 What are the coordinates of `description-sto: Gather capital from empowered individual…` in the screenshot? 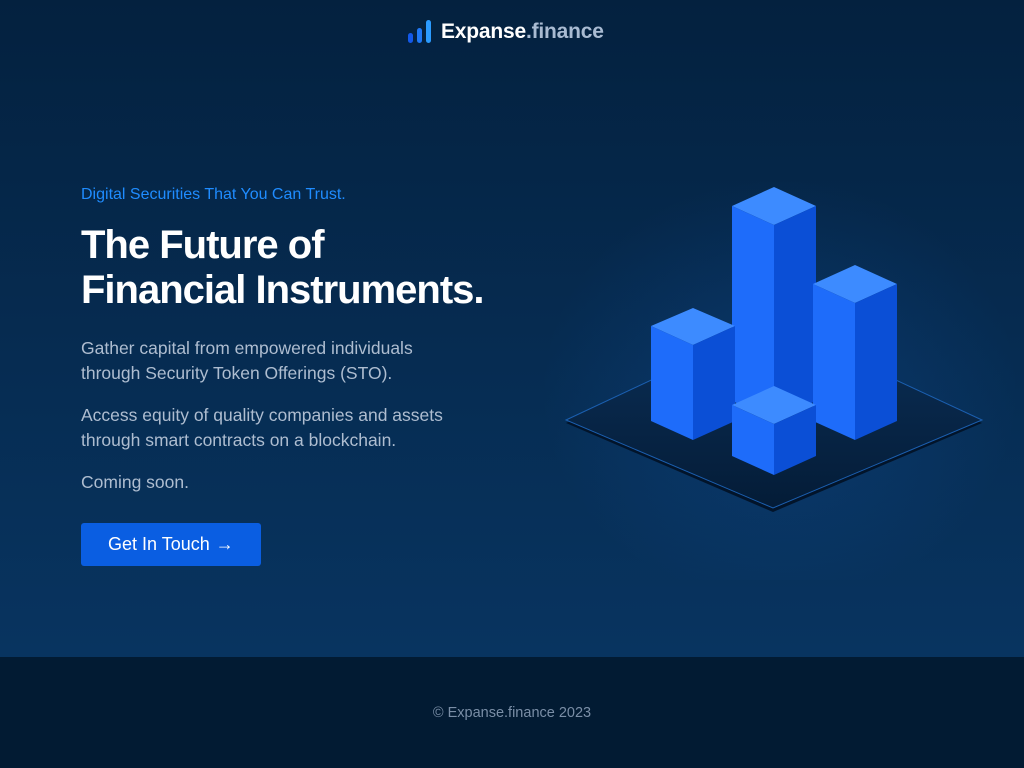 It's located at (247, 360).